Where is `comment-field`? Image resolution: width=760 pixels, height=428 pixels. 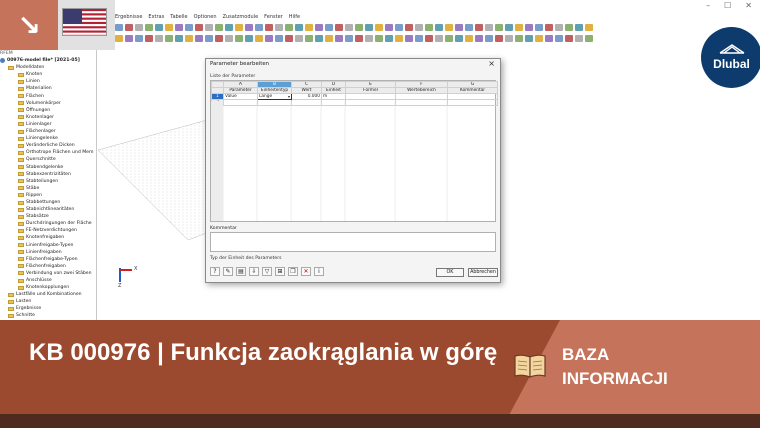 comment-field is located at coordinates (353, 242).